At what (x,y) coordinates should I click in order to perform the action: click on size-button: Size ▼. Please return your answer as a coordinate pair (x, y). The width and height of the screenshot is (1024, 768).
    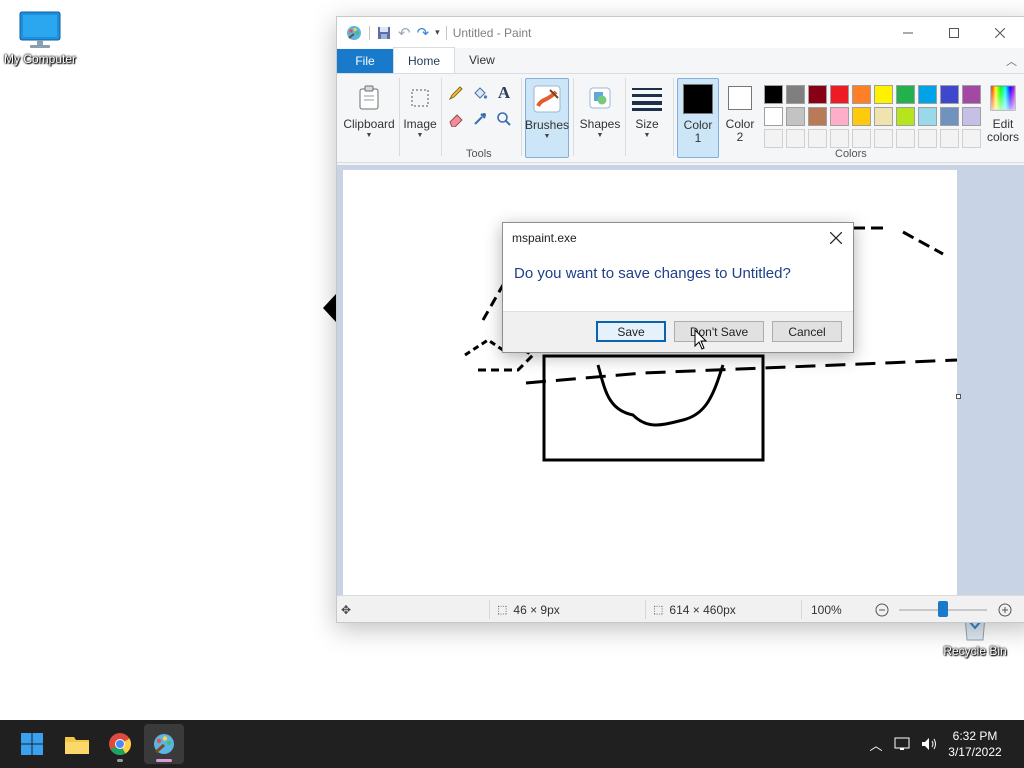
    Looking at the image, I should click on (647, 118).